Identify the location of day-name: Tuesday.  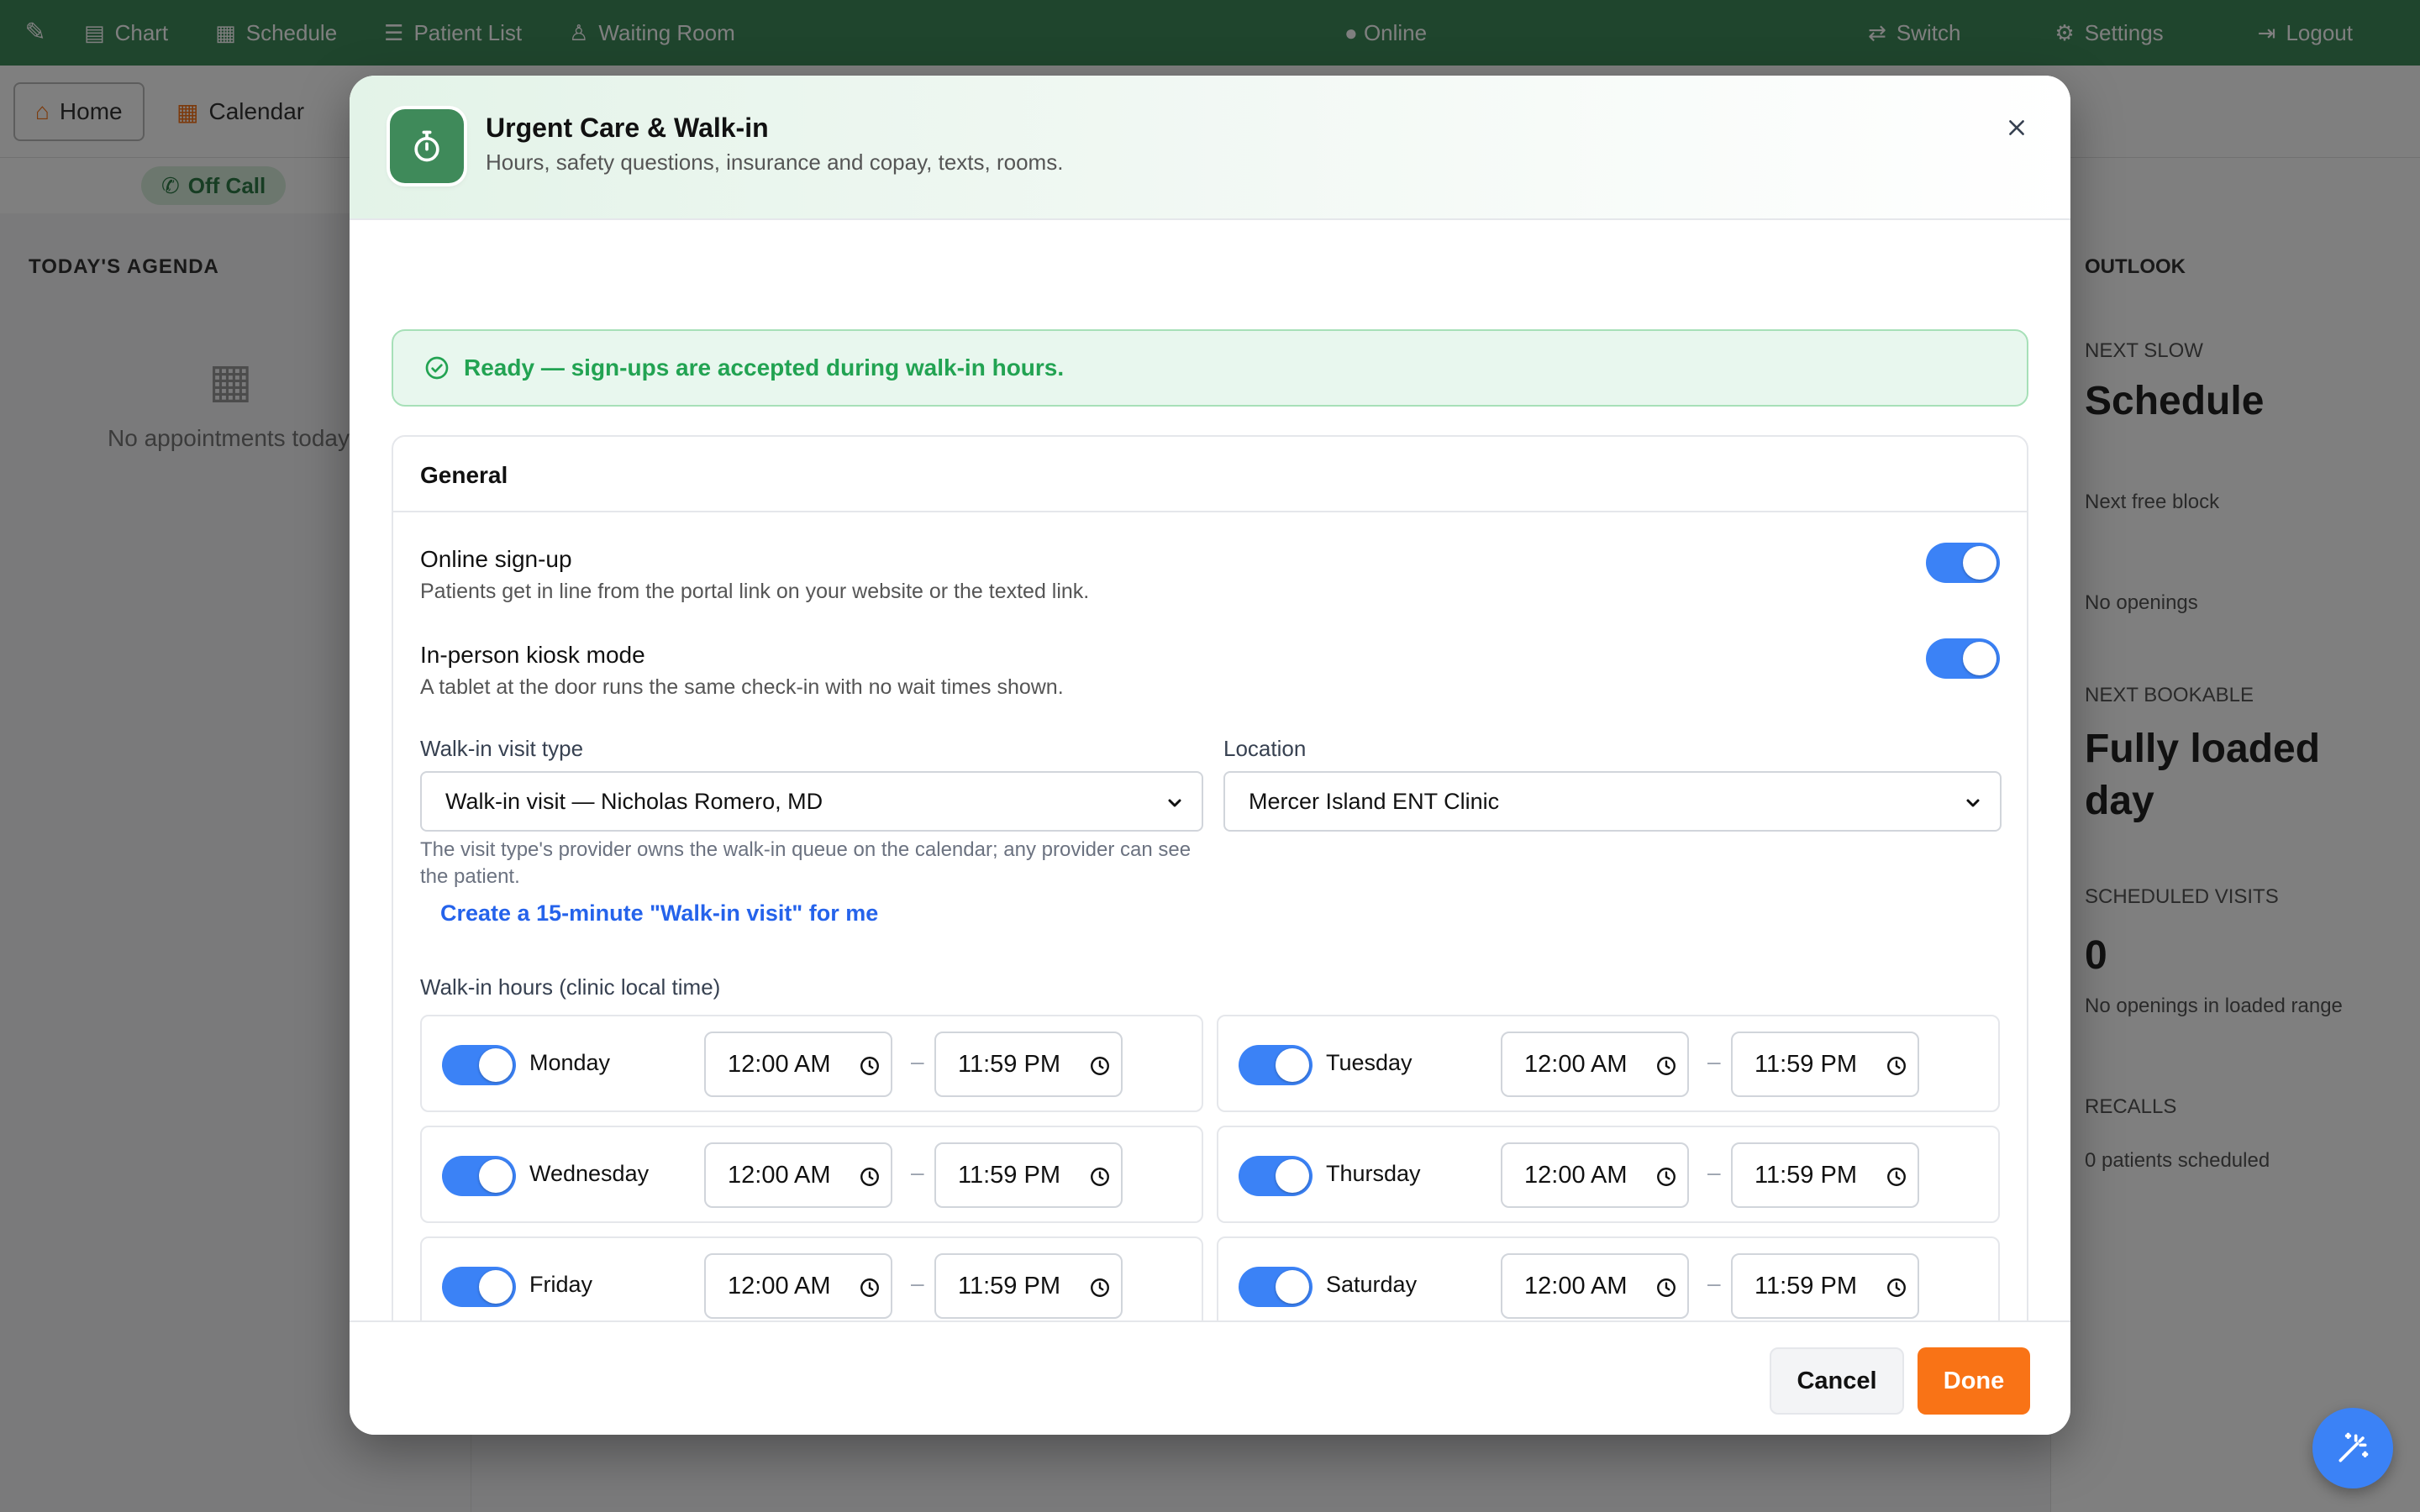
(1369, 1062).